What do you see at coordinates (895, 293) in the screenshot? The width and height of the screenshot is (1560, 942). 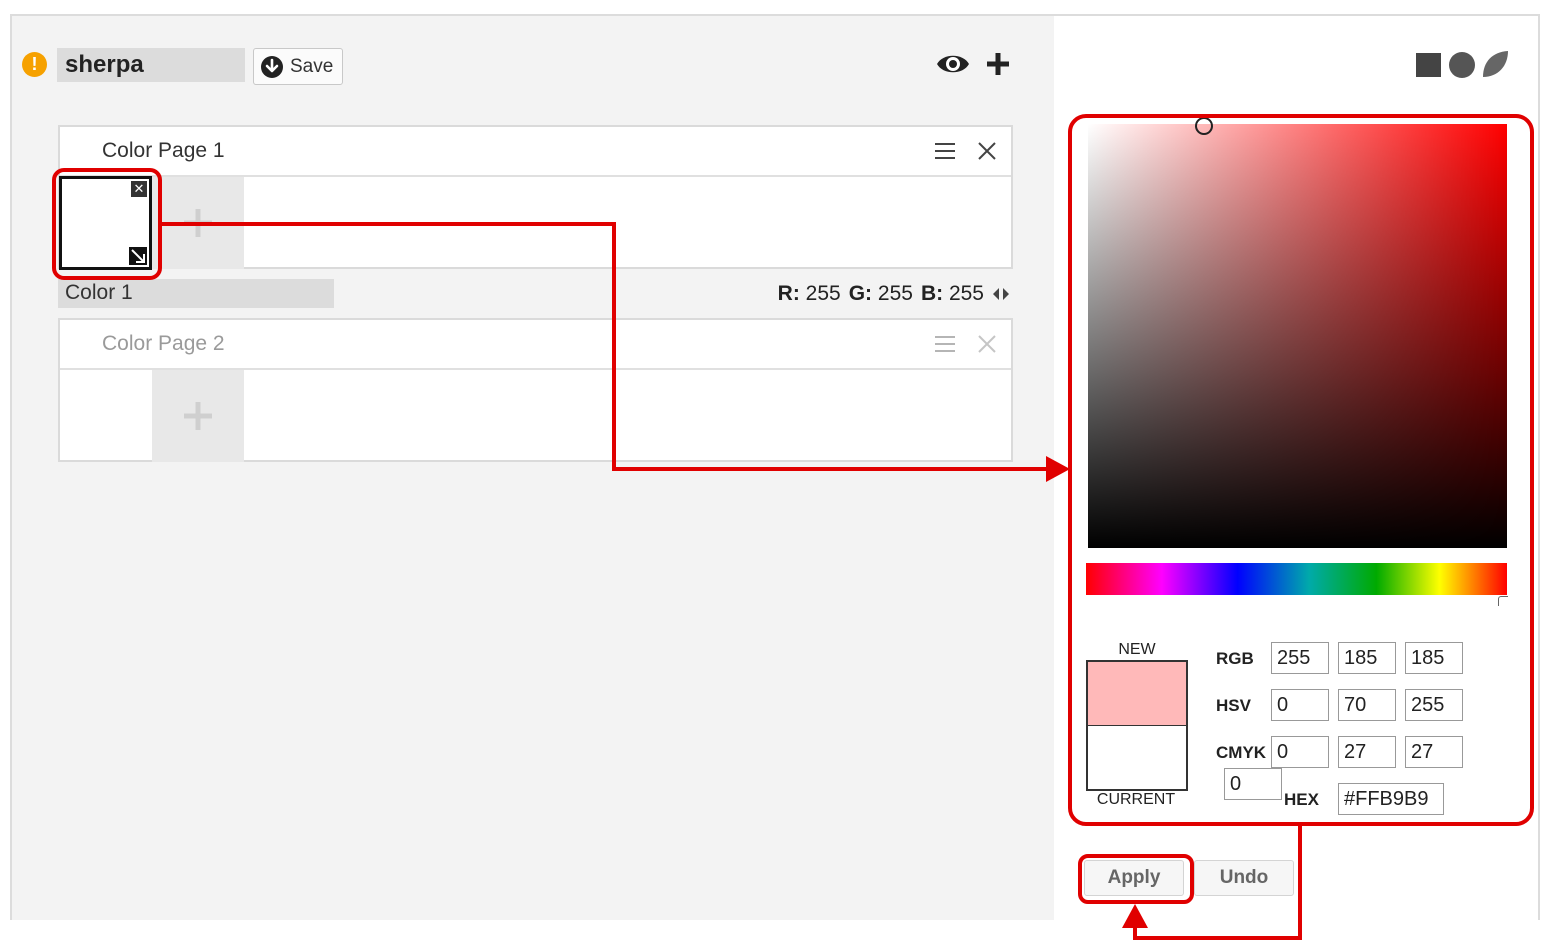 I see `g-value: 255` at bounding box center [895, 293].